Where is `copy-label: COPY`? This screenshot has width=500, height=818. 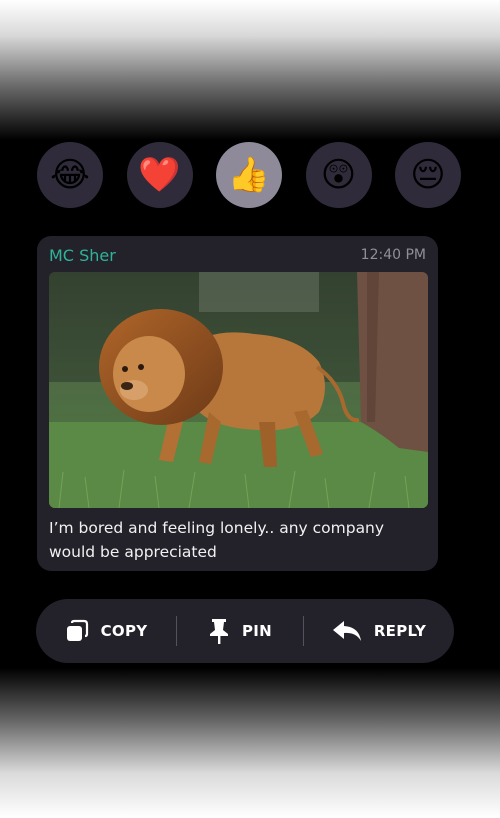 copy-label: COPY is located at coordinates (124, 631).